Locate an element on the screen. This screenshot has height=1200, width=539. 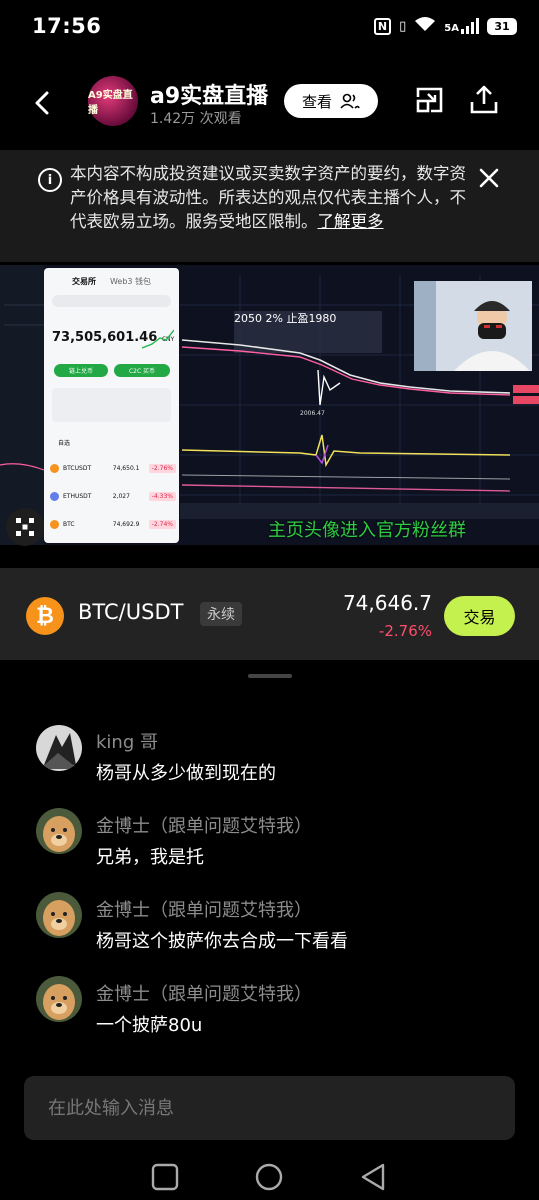
eth-coin-icon is located at coordinates (54, 496).